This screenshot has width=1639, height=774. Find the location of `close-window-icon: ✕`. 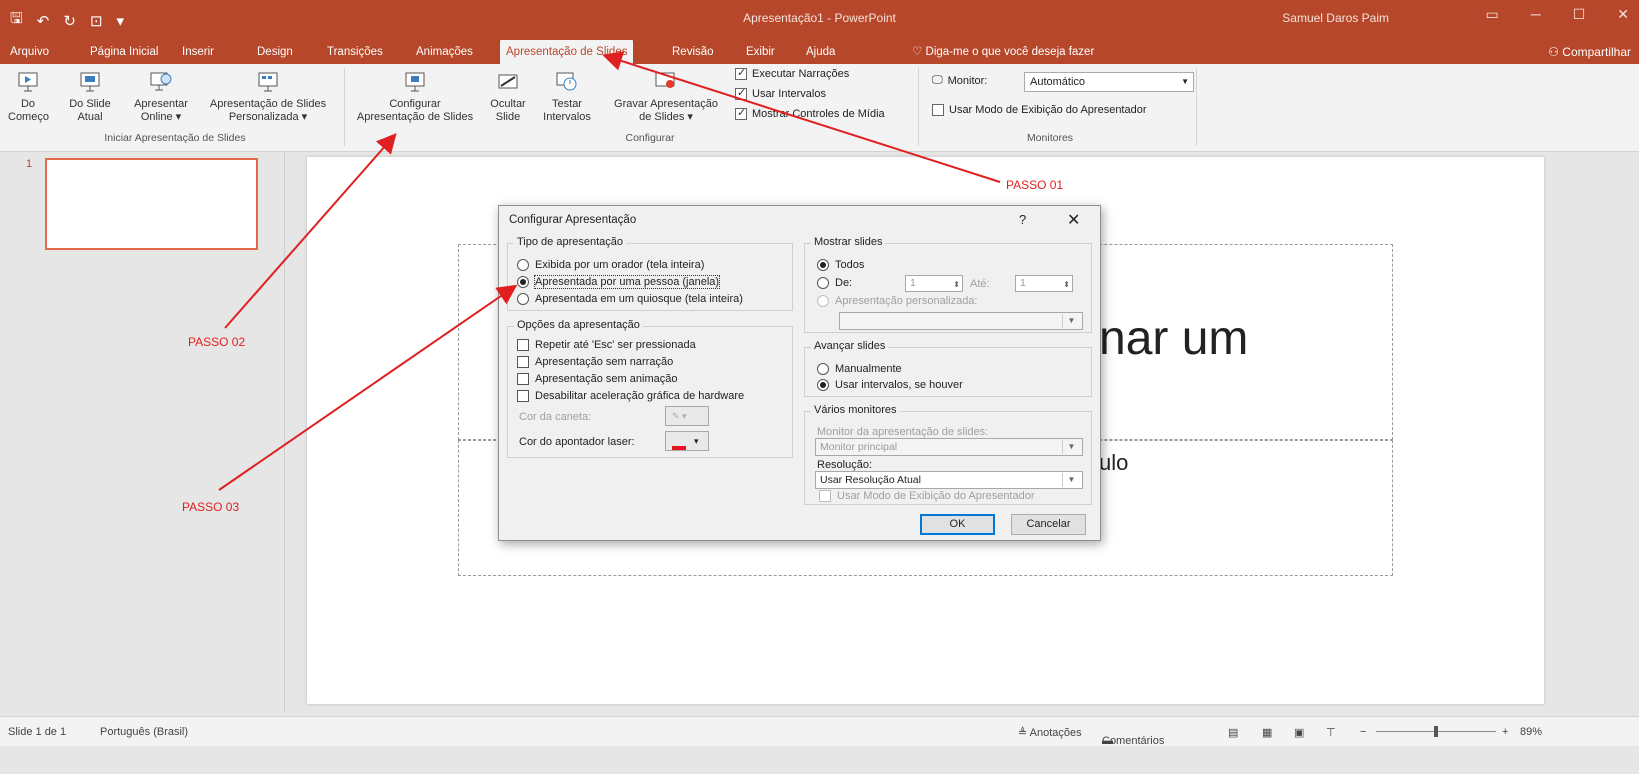

close-window-icon: ✕ is located at coordinates (1623, 14).